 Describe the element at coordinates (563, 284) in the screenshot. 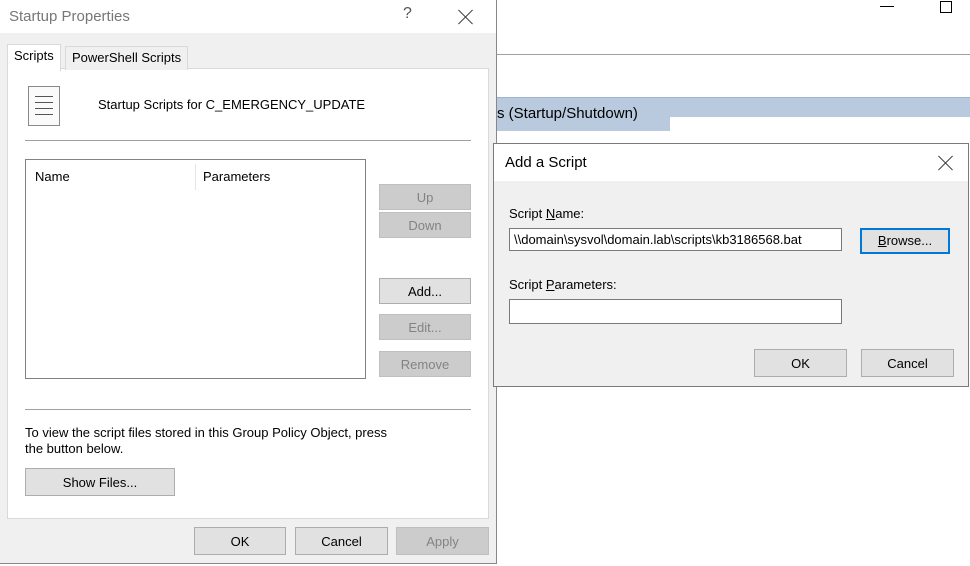

I see `script-parameters-label: Script Parameters:` at that location.